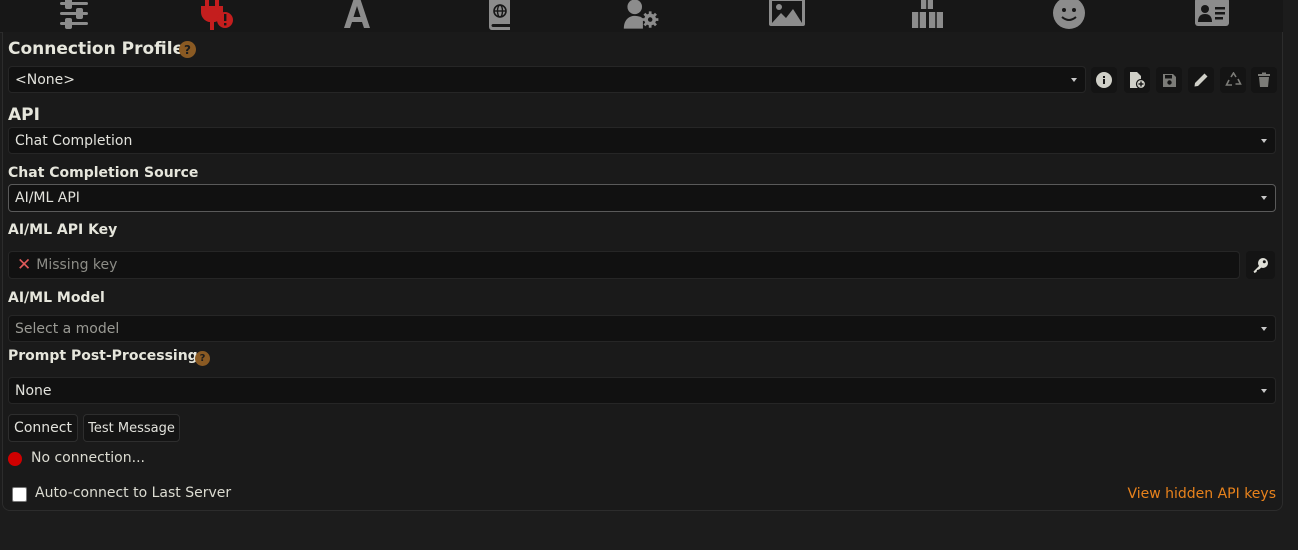  I want to click on file-add-icon, so click(1138, 80).